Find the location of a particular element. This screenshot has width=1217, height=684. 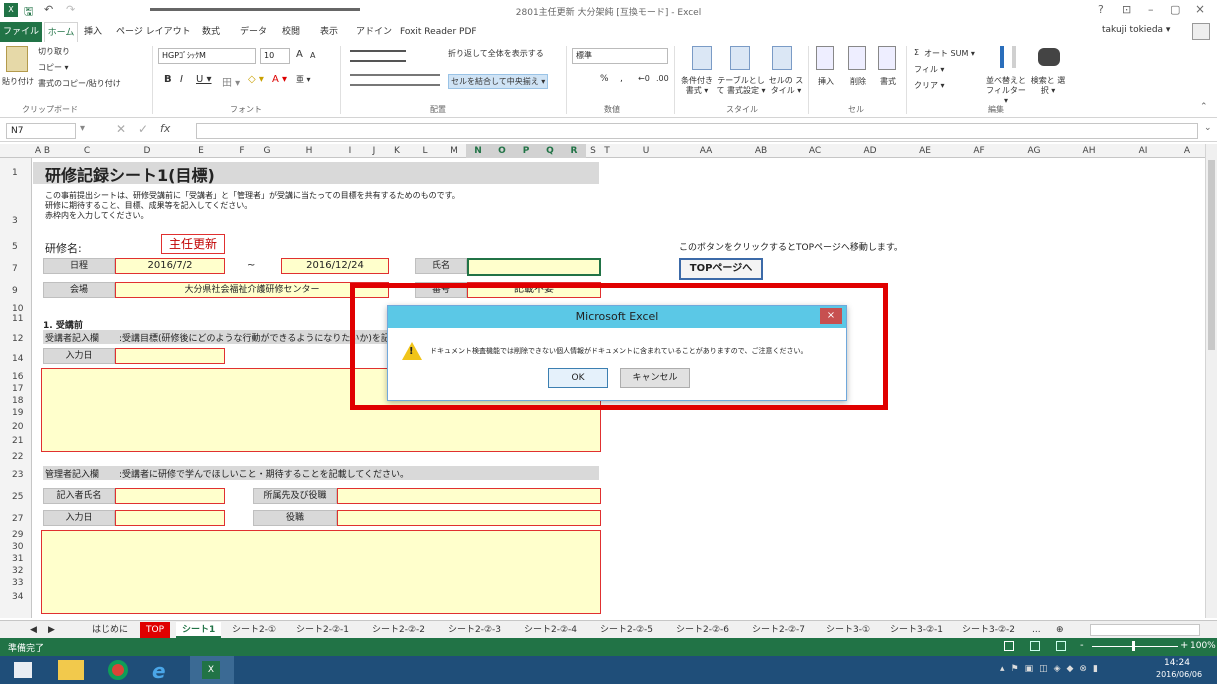

name-field is located at coordinates (534, 267).